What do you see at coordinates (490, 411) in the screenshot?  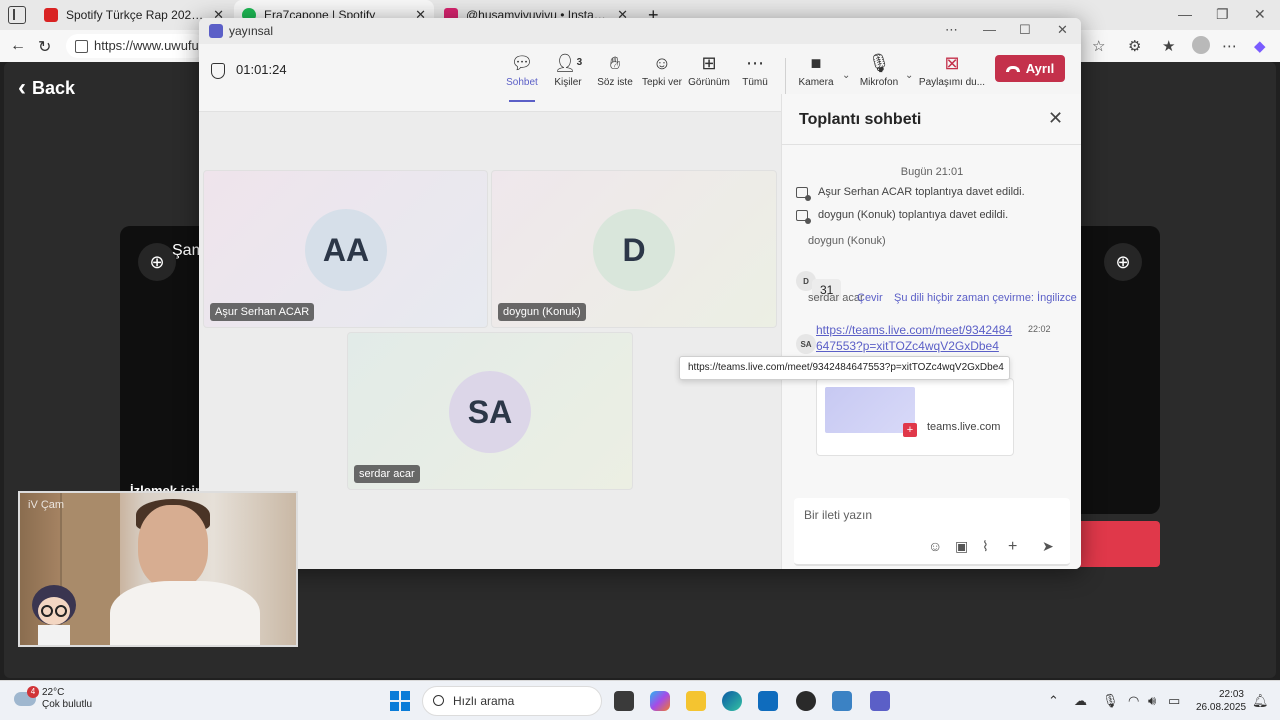 I see `participant-tile: SA serdar acar` at bounding box center [490, 411].